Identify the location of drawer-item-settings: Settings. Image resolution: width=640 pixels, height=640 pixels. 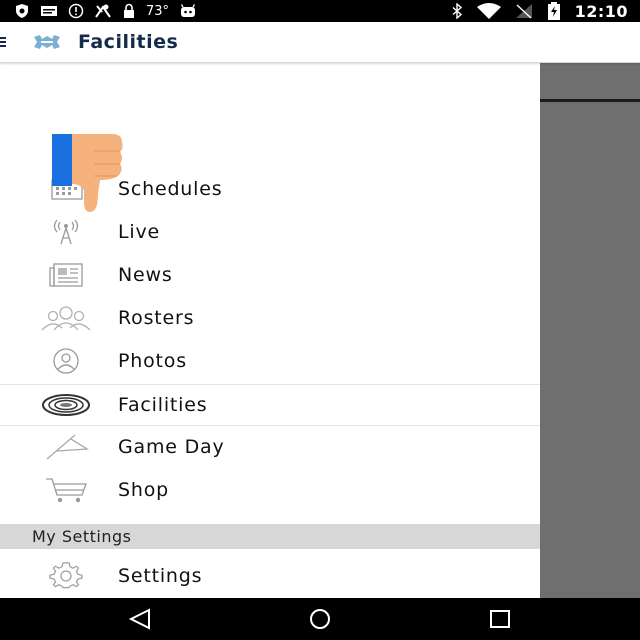
(270, 576).